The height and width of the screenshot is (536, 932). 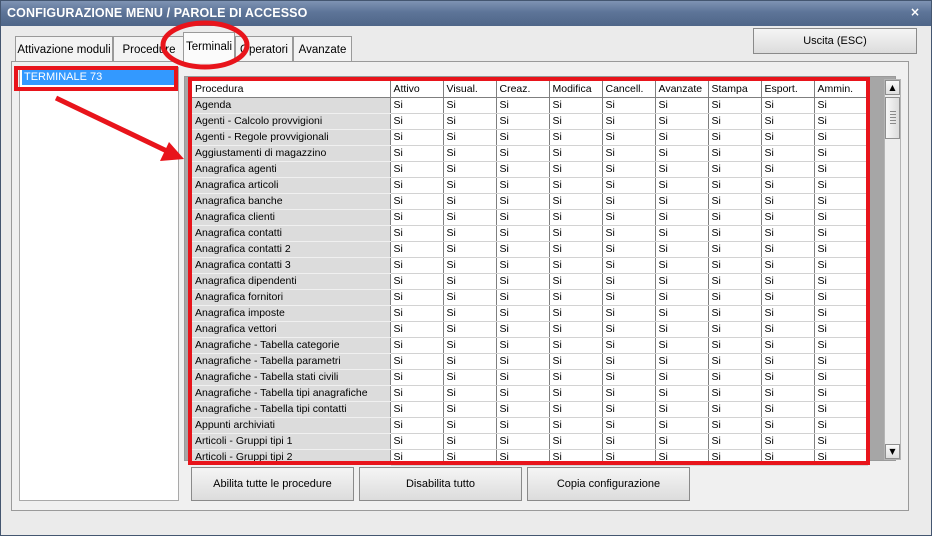 What do you see at coordinates (291, 249) in the screenshot?
I see `procedure-cell: Anagrafica contatti 2` at bounding box center [291, 249].